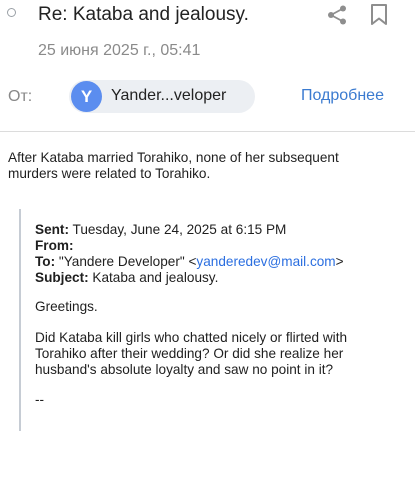 The image size is (415, 498). I want to click on share-icon, so click(337, 15).